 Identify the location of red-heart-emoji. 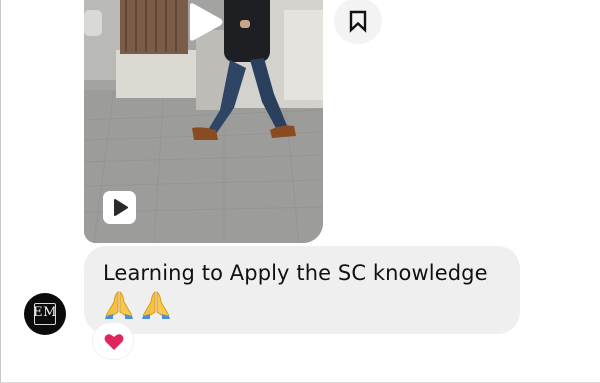
(114, 342).